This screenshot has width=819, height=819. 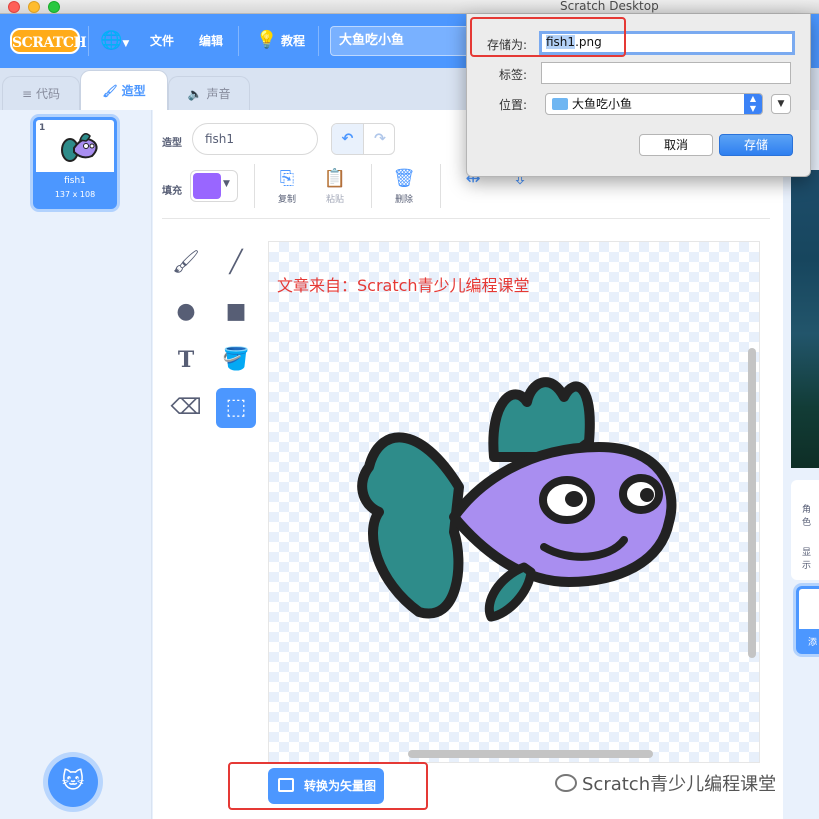 I want to click on eraser-icon: ⌫, so click(x=186, y=407).